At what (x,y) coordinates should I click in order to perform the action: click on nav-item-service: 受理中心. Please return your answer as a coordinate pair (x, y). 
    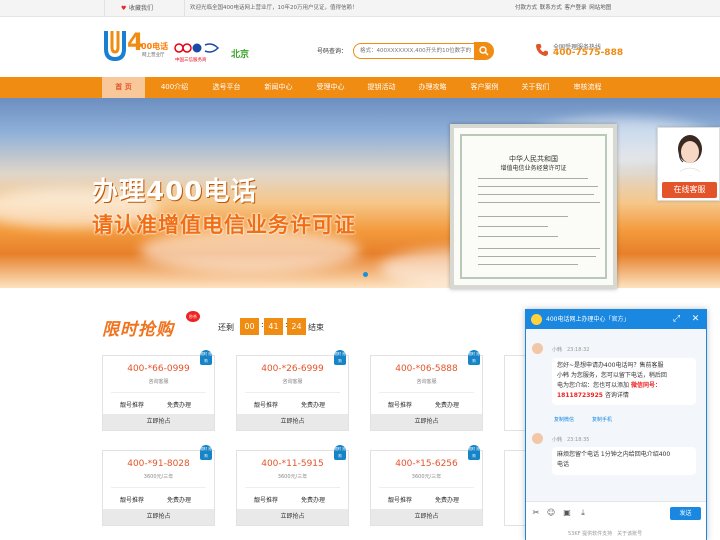
    Looking at the image, I should click on (330, 87).